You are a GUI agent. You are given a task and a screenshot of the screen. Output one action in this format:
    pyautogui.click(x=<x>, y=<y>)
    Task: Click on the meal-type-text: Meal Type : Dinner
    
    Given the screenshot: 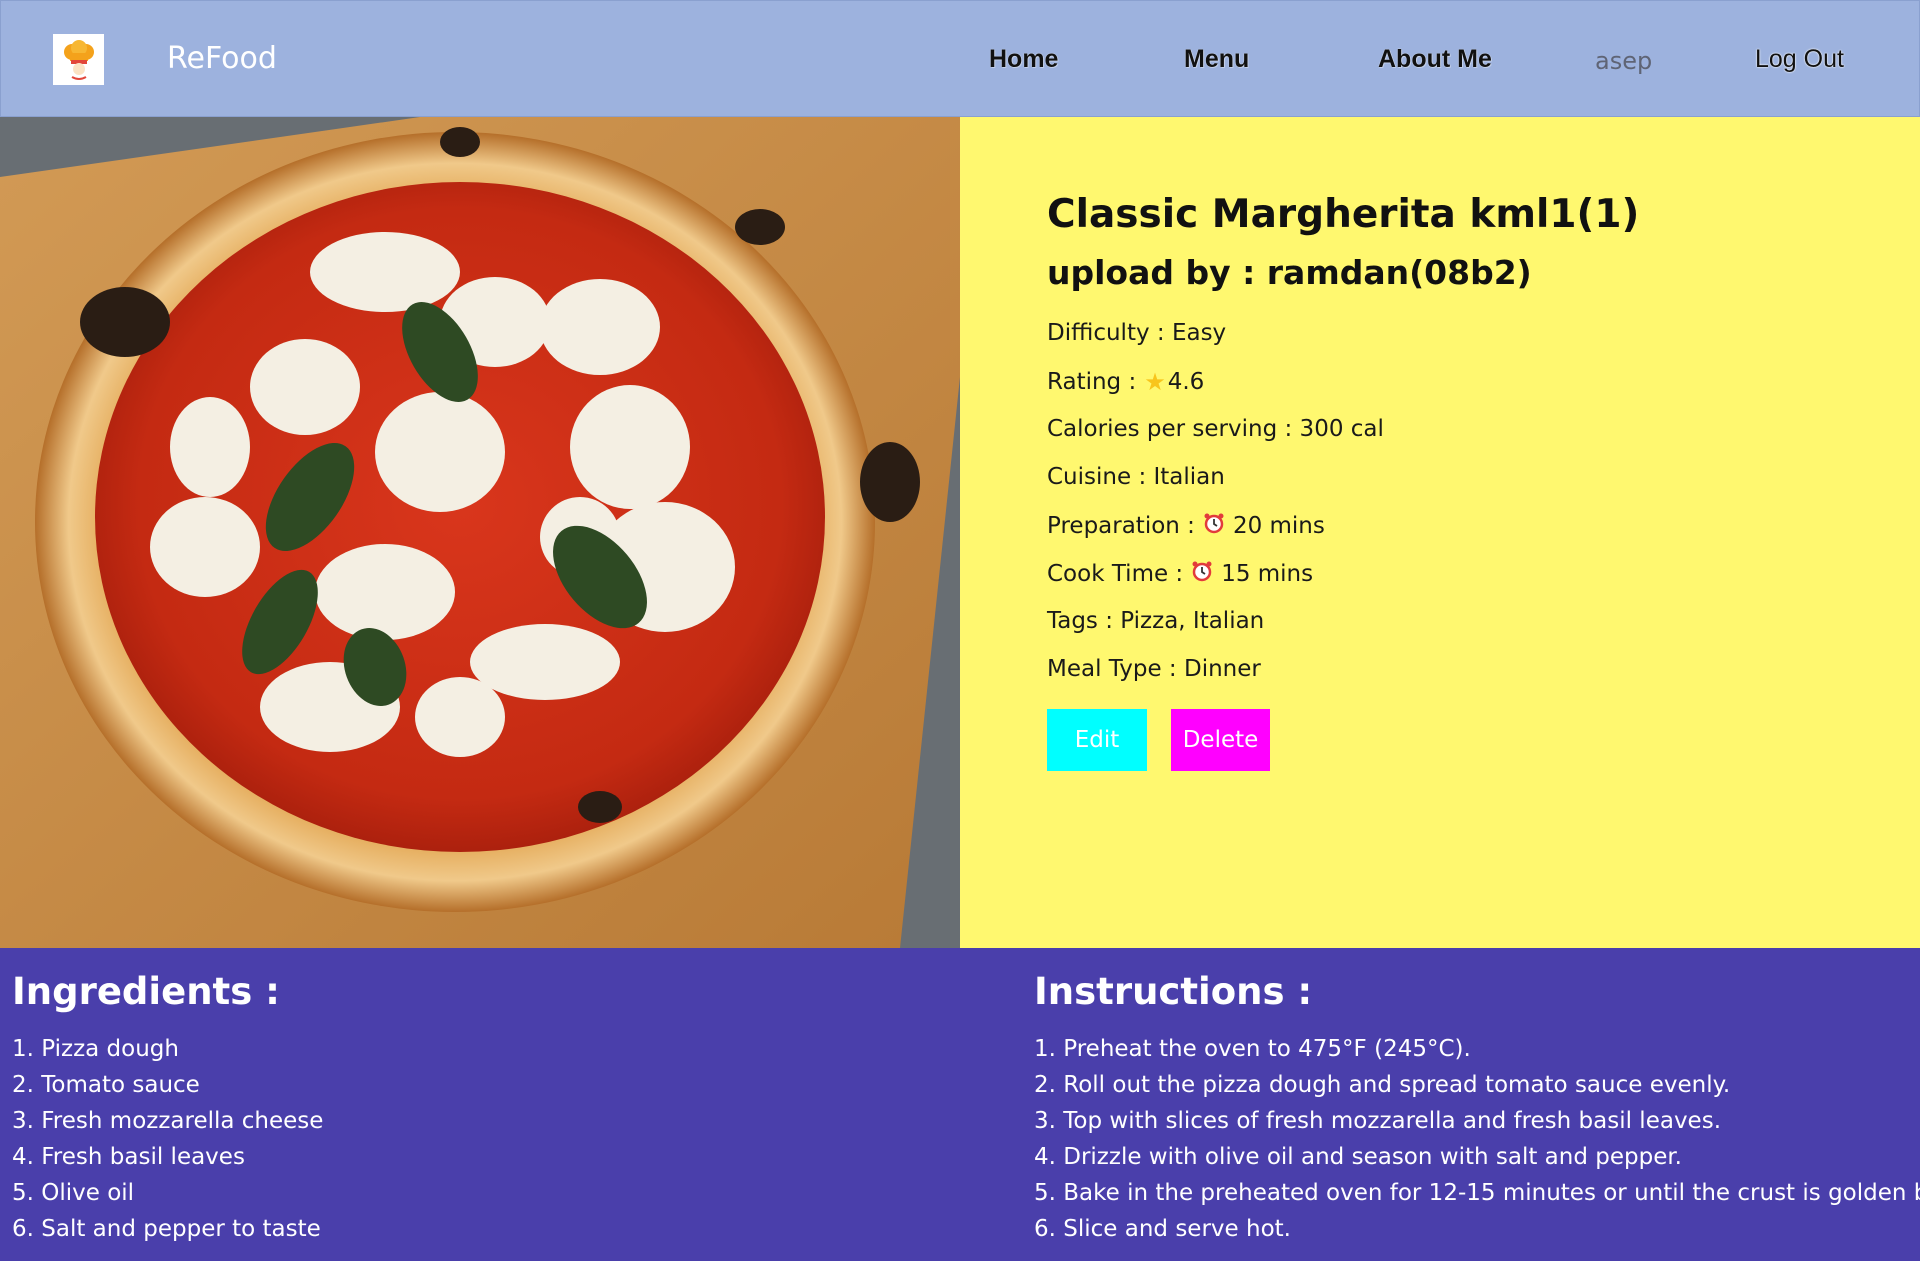 What is the action you would take?
    pyautogui.click(x=1154, y=669)
    